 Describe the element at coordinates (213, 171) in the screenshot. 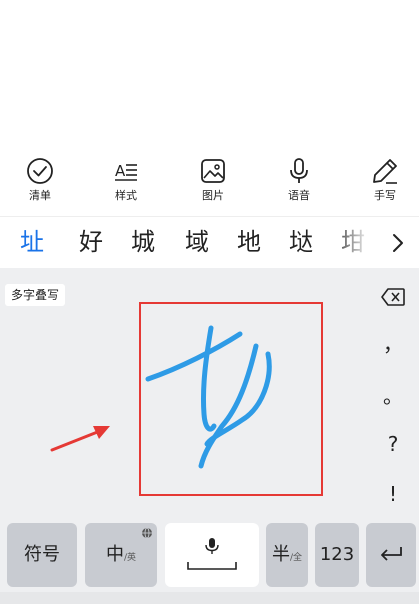

I see `image-icon` at that location.